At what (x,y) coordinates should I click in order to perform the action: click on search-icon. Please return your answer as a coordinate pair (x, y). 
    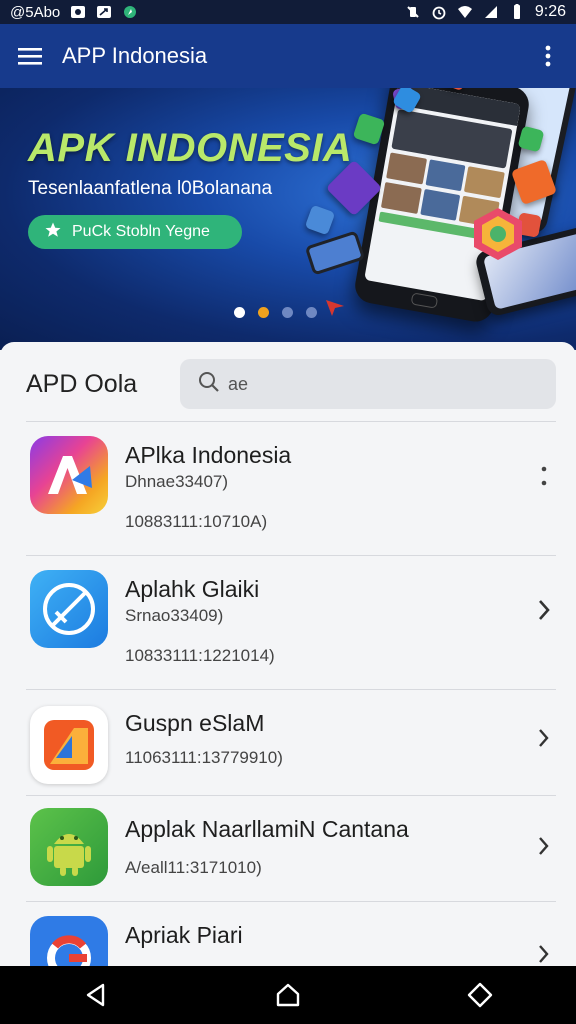
    Looking at the image, I should click on (209, 384).